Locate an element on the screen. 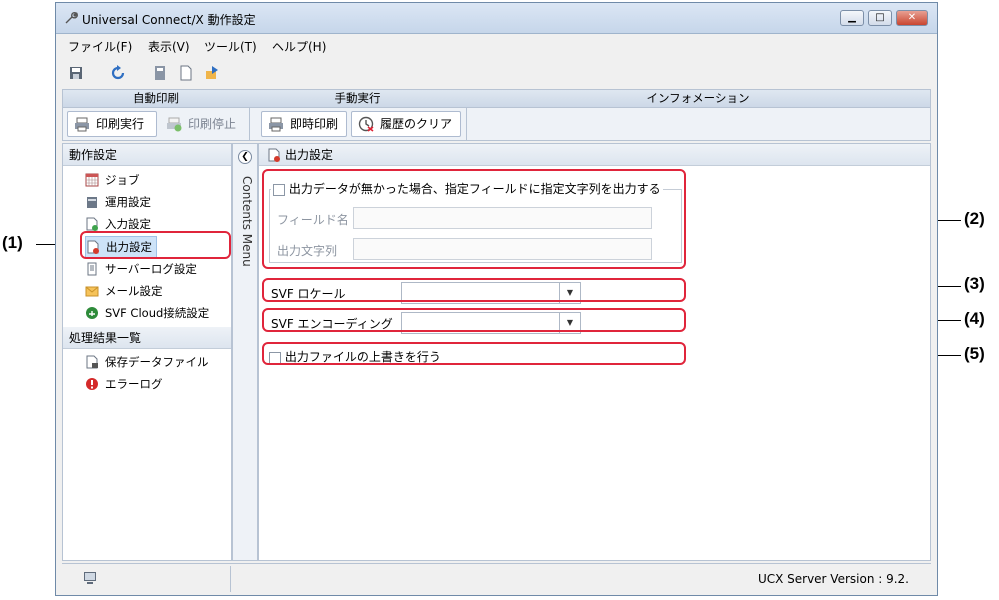 The height and width of the screenshot is (600, 999). collapse-icon: ❮ is located at coordinates (245, 157).